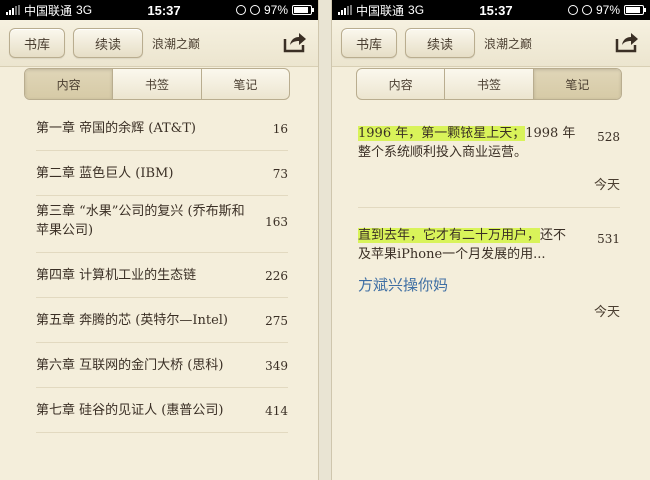 This screenshot has height=480, width=650. I want to click on chapter-title: 第三章 “水果”公司的复兴 (乔布斯和苹果公司), so click(140, 221).